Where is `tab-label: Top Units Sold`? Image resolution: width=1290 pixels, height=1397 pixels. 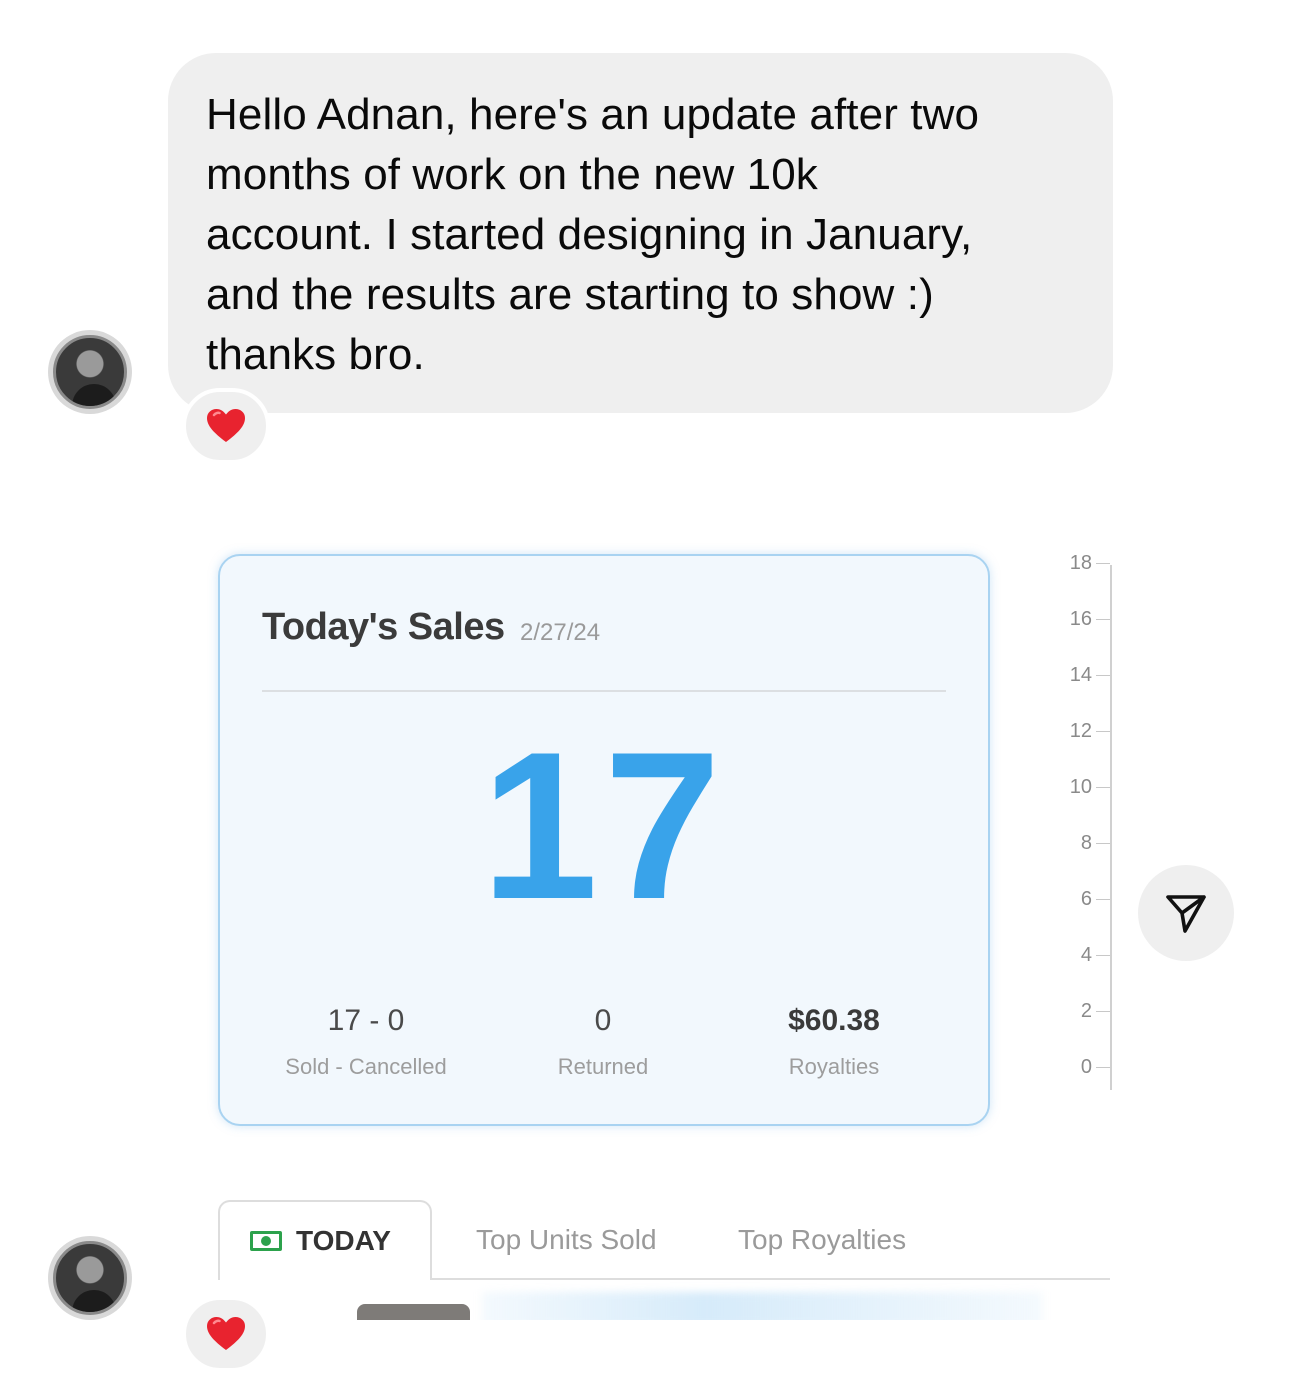 tab-label: Top Units Sold is located at coordinates (566, 1239).